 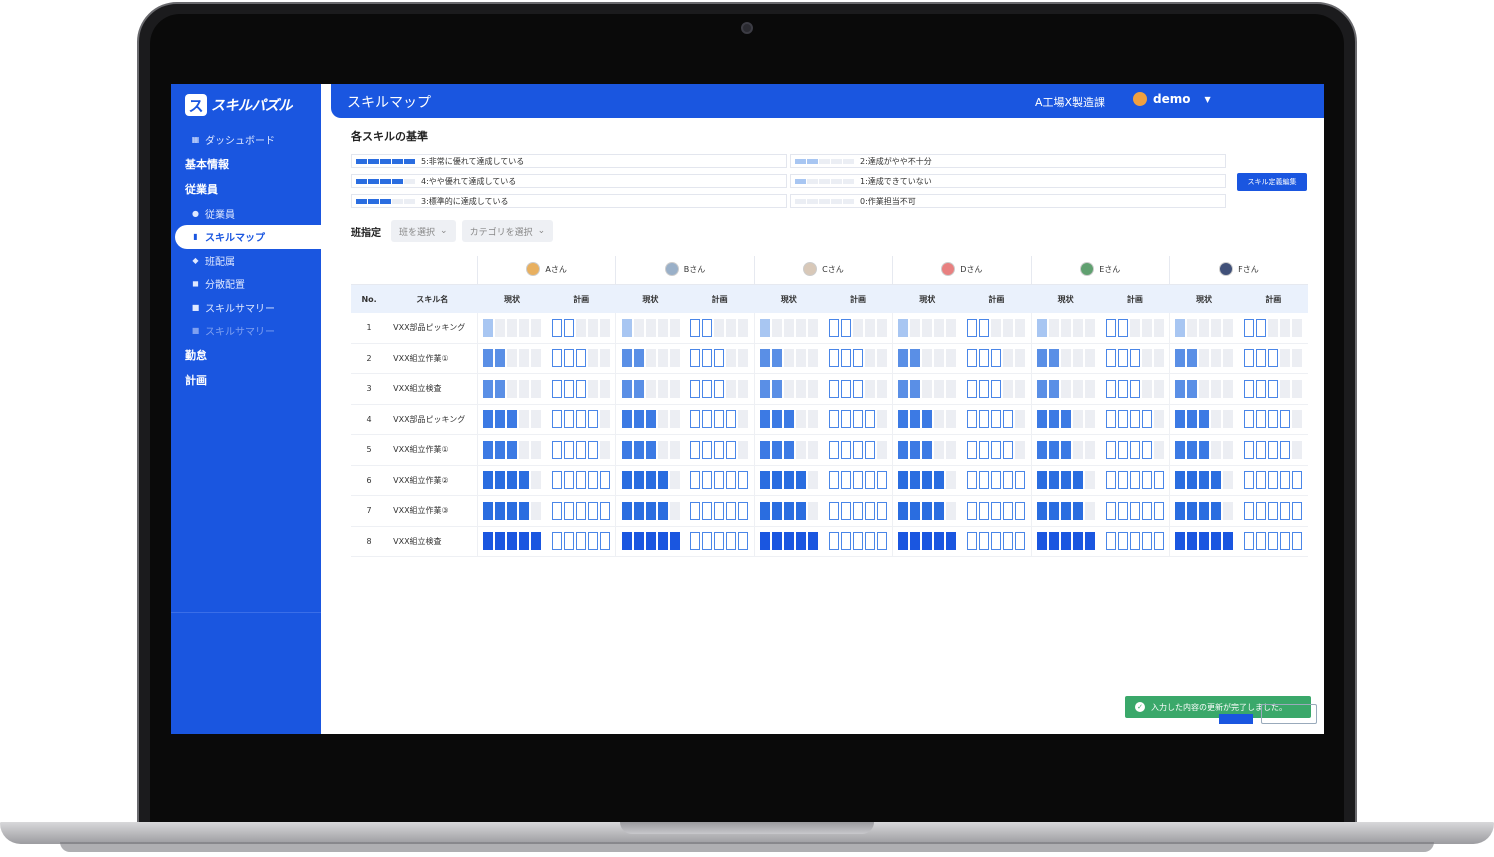 I want to click on app-logo: ス スキルパズル, so click(x=239, y=105).